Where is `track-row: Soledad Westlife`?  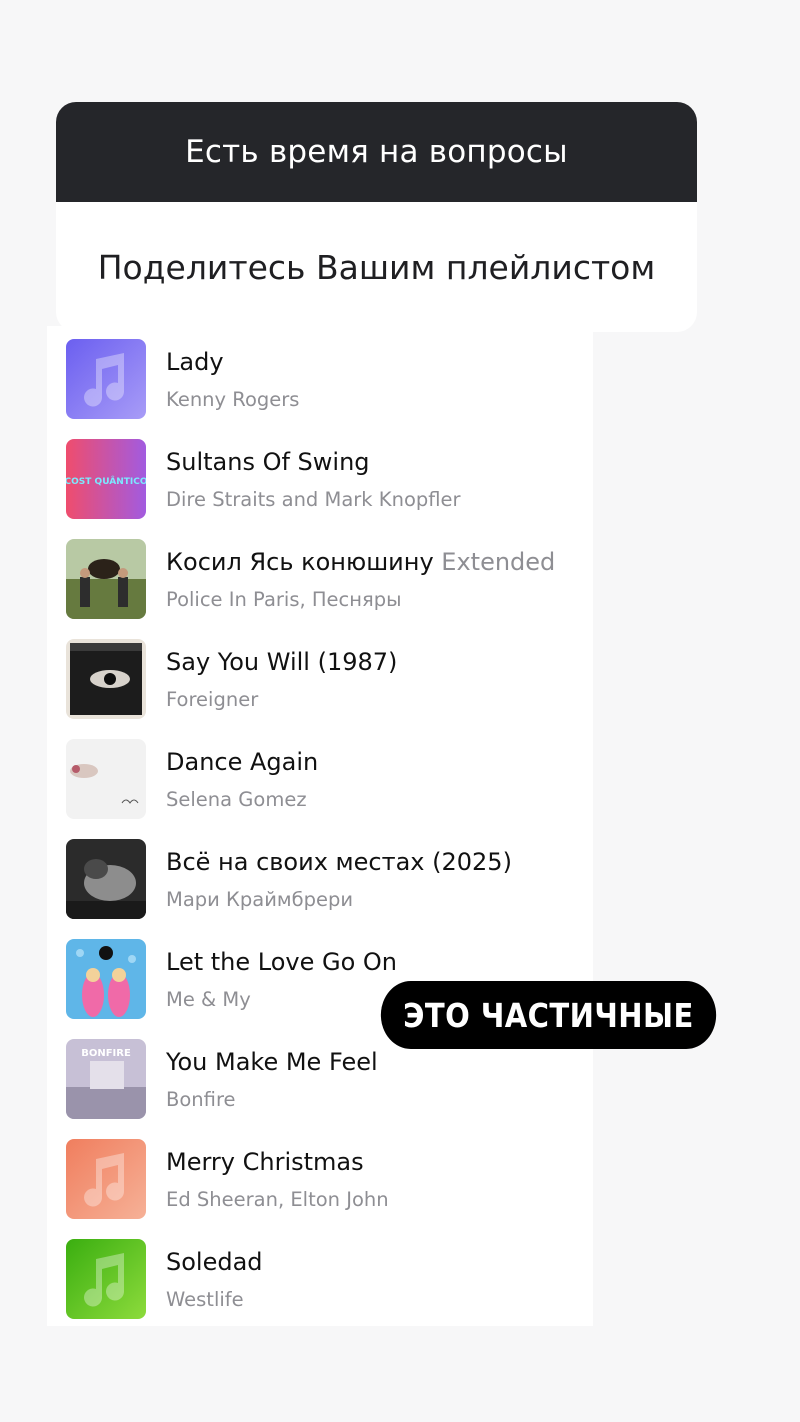 track-row: Soledad Westlife is located at coordinates (320, 1276).